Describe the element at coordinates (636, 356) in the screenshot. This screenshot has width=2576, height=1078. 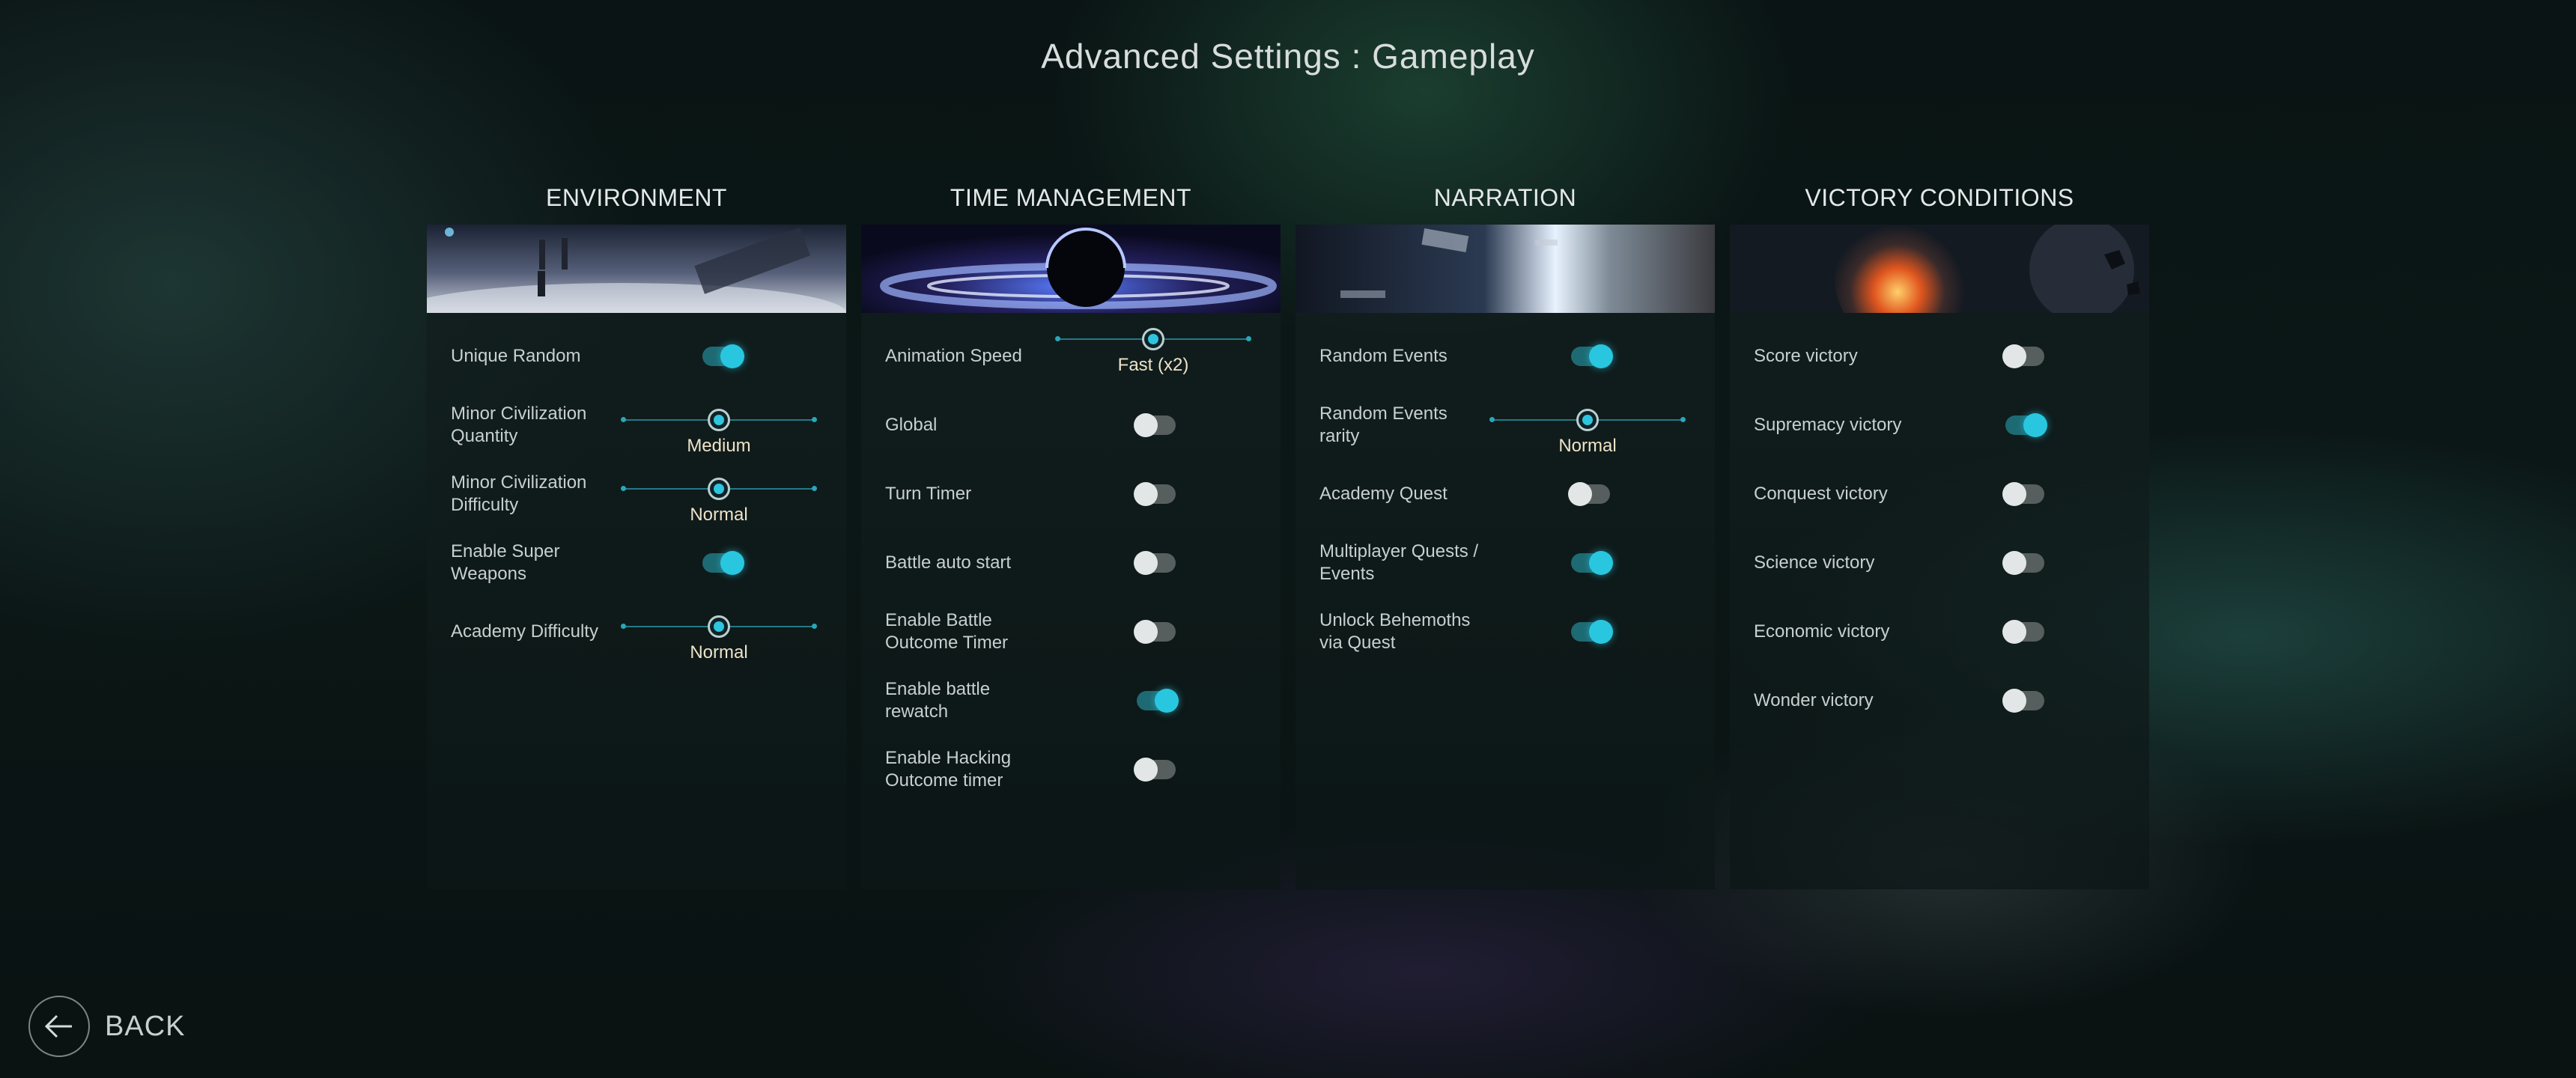
I see `setting-row-unique-random: Unique Random` at that location.